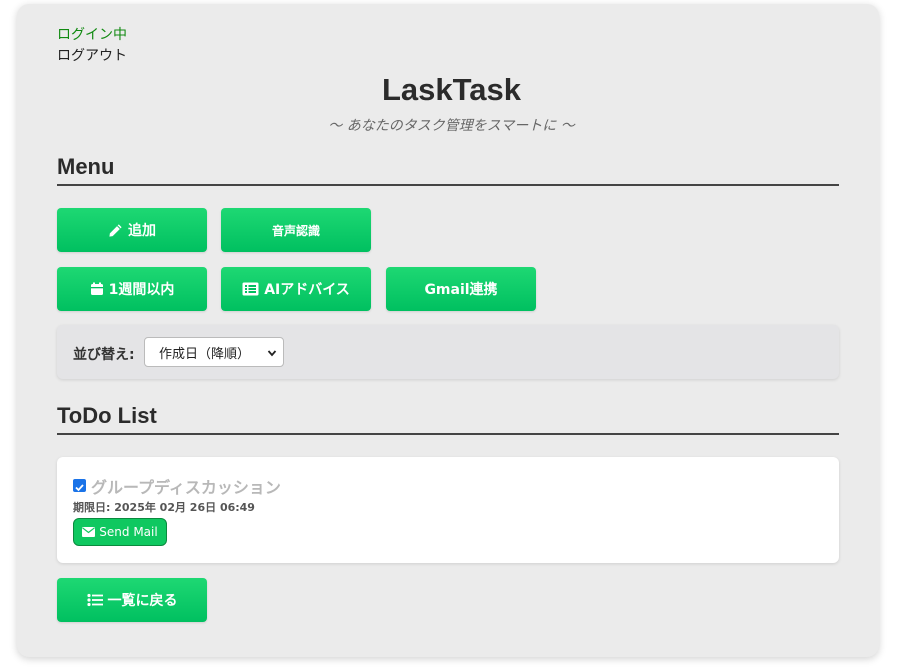 Image resolution: width=903 pixels, height=670 pixels. What do you see at coordinates (142, 231) in the screenshot?
I see `add-button-label: 追加` at bounding box center [142, 231].